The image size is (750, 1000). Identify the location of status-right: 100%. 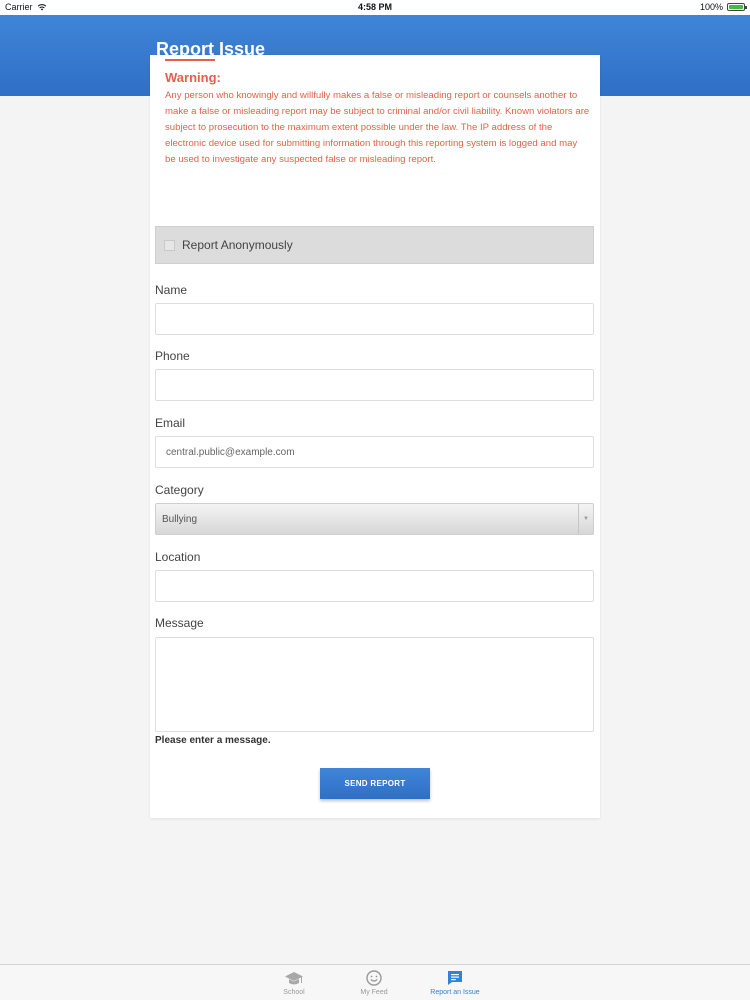
(723, 7).